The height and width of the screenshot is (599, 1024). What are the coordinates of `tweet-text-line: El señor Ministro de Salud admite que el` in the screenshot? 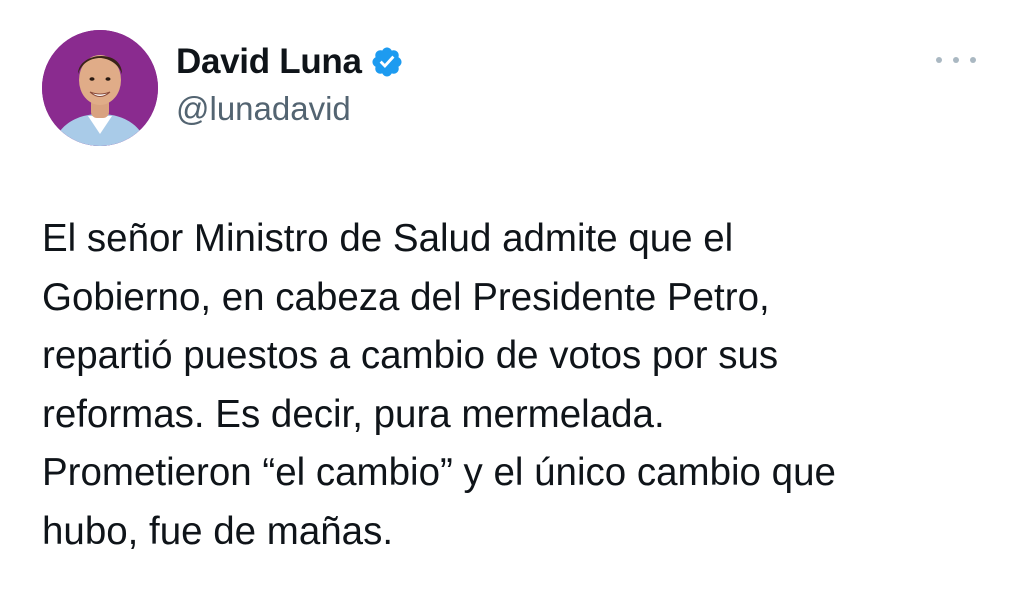 It's located at (388, 238).